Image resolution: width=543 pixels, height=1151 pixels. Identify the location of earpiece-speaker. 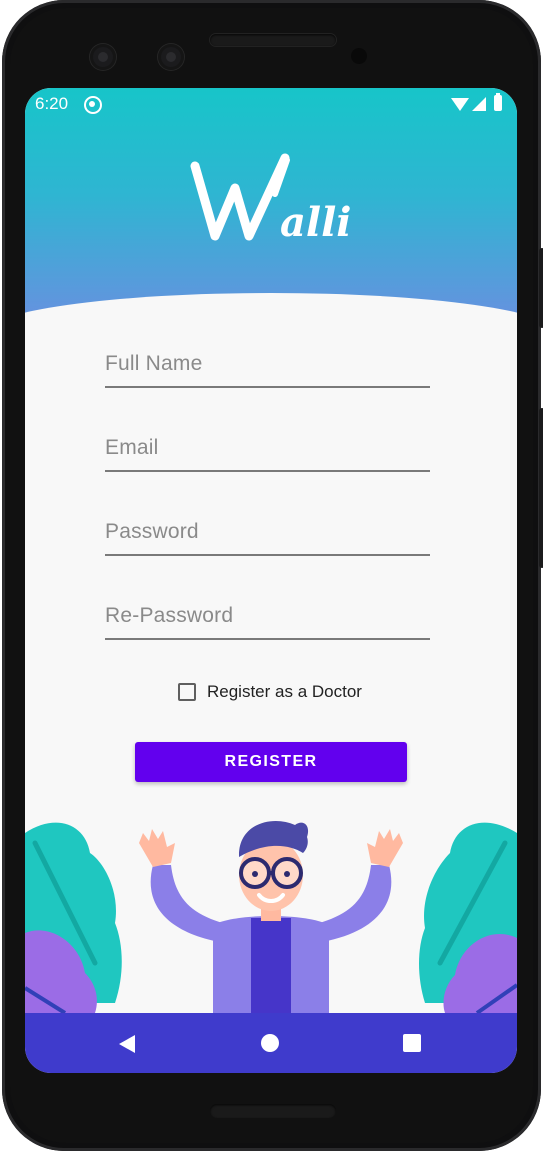
(273, 40).